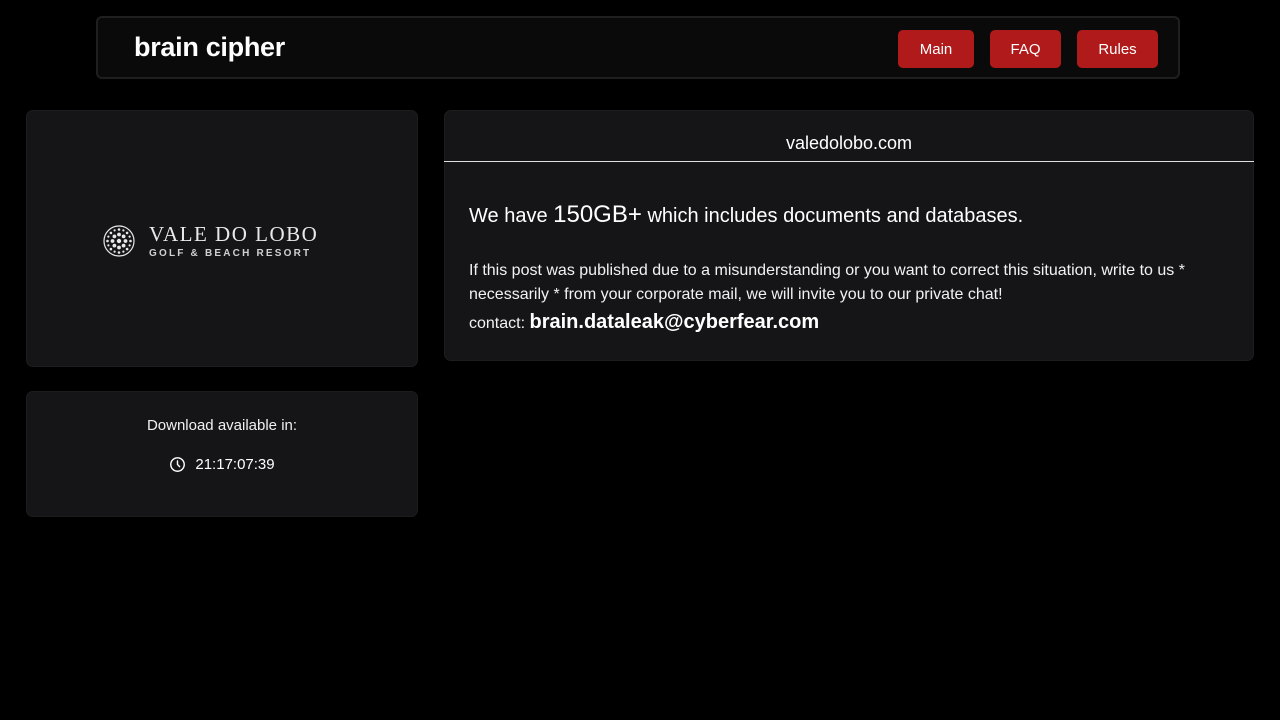  I want to click on company-logo: VALE DO LOBO GOLF & BEACH RESORT, so click(210, 241).